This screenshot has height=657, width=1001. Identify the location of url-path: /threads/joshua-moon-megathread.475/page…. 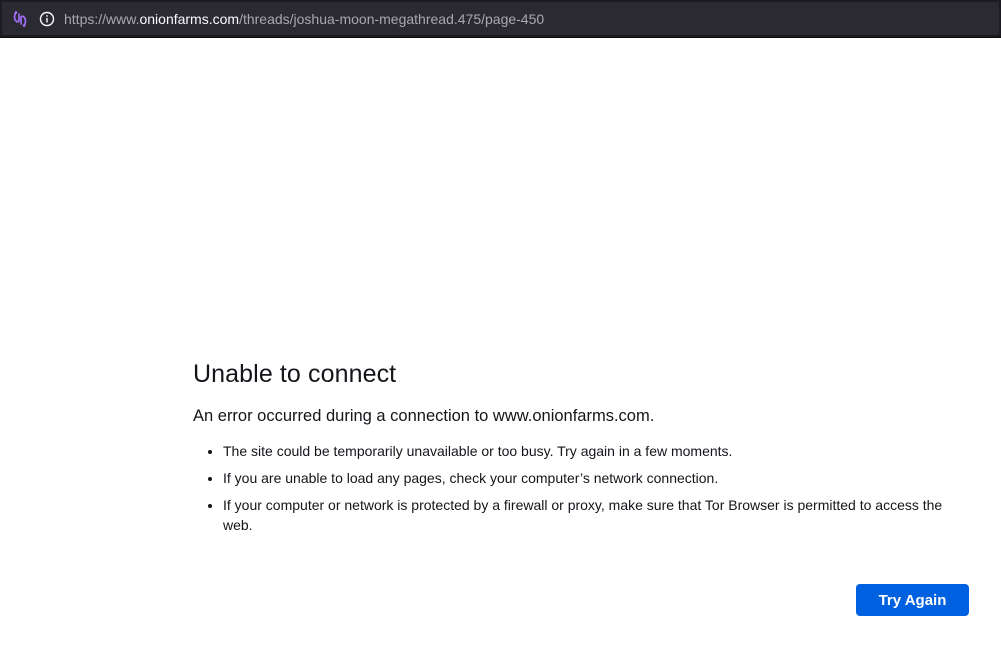
(392, 19).